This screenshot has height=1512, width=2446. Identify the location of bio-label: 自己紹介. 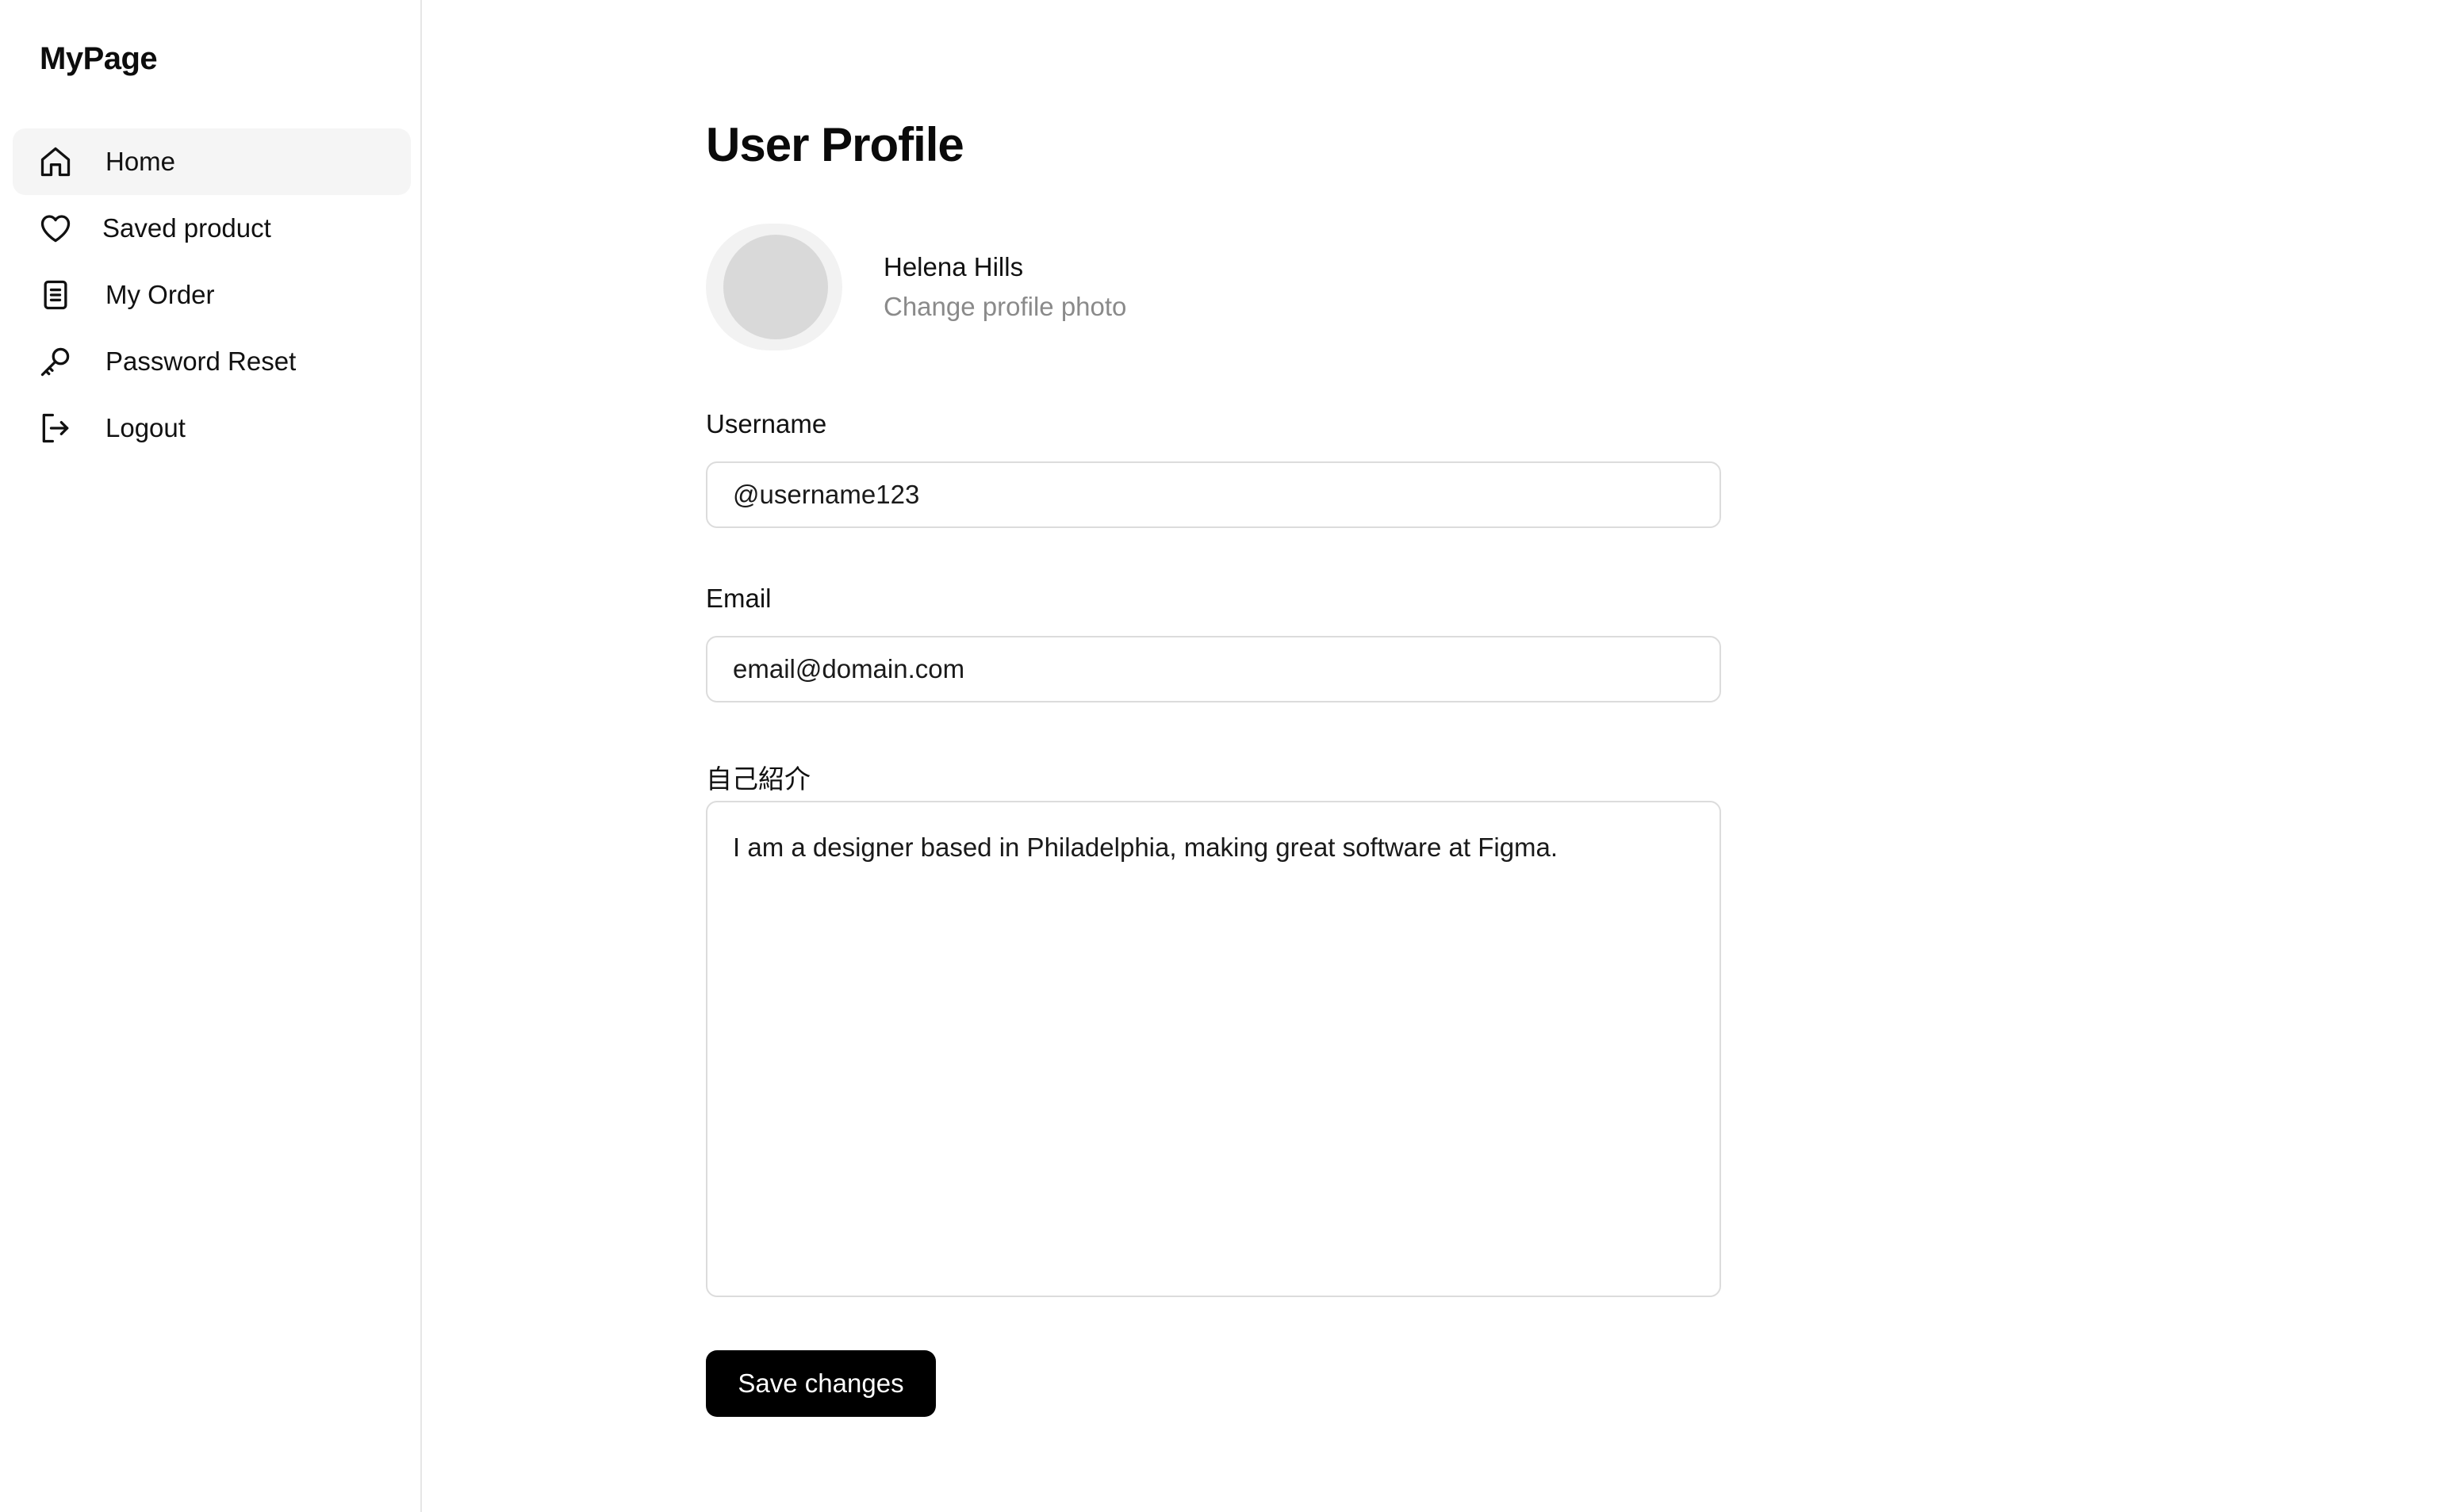
(758, 779).